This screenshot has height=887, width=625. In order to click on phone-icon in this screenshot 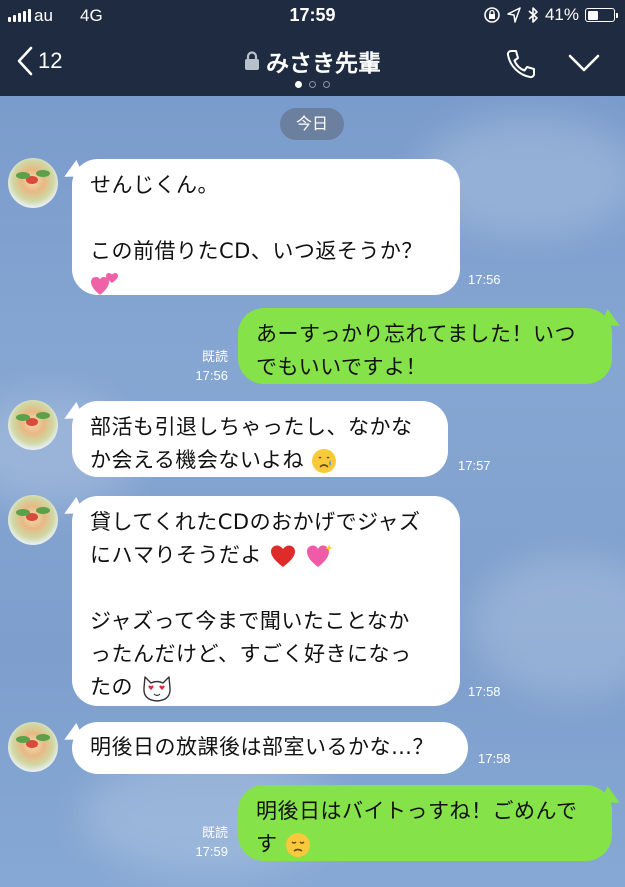, I will do `click(520, 64)`.